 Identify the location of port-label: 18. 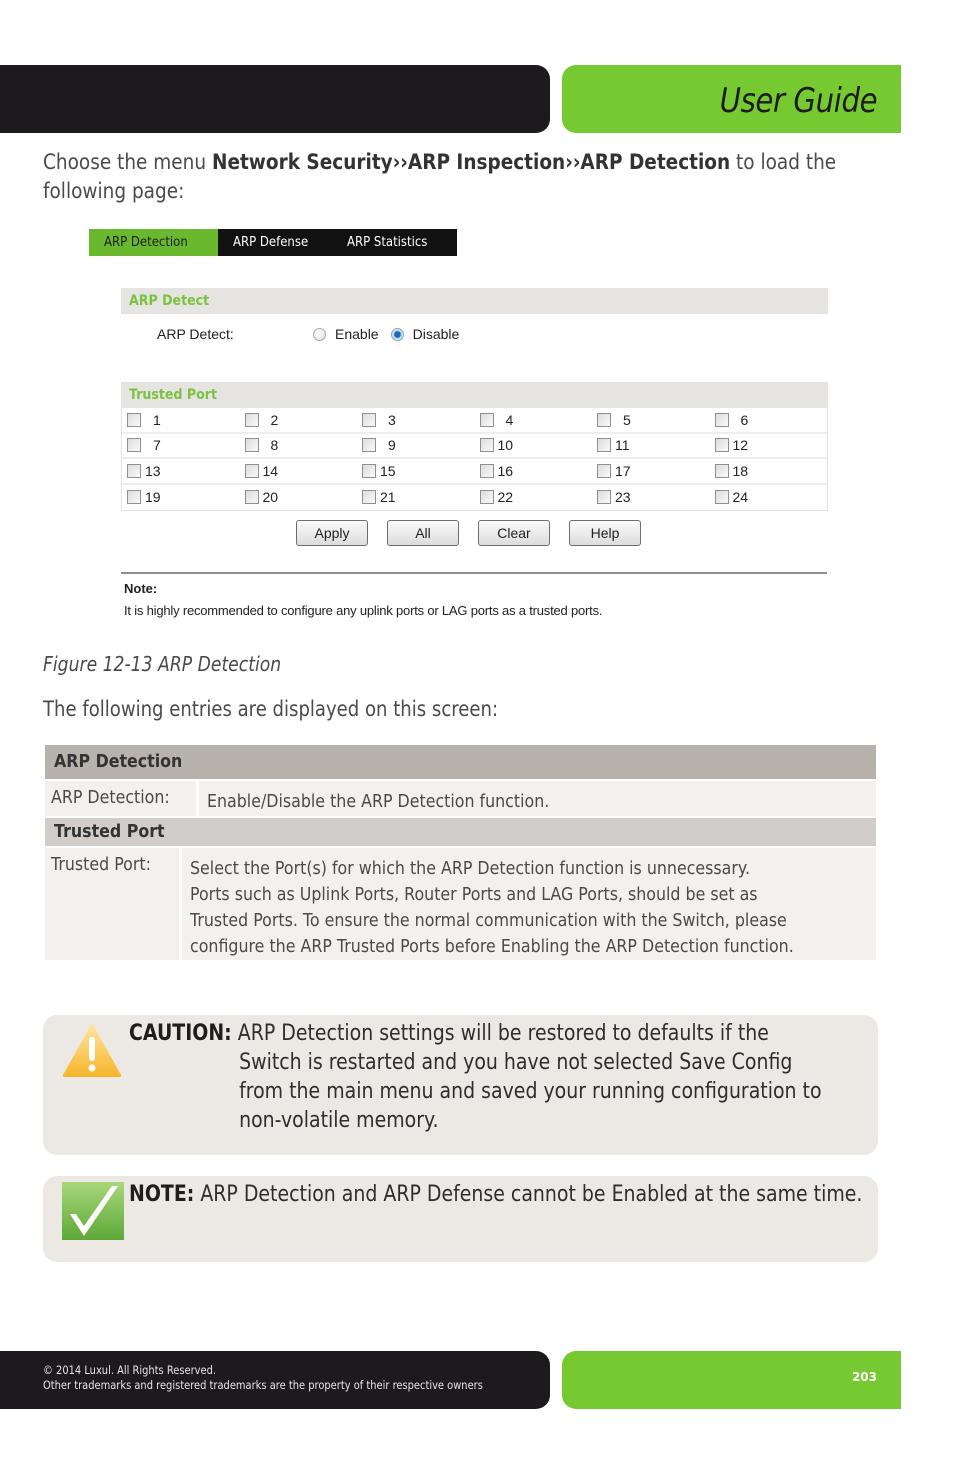
(740, 470).